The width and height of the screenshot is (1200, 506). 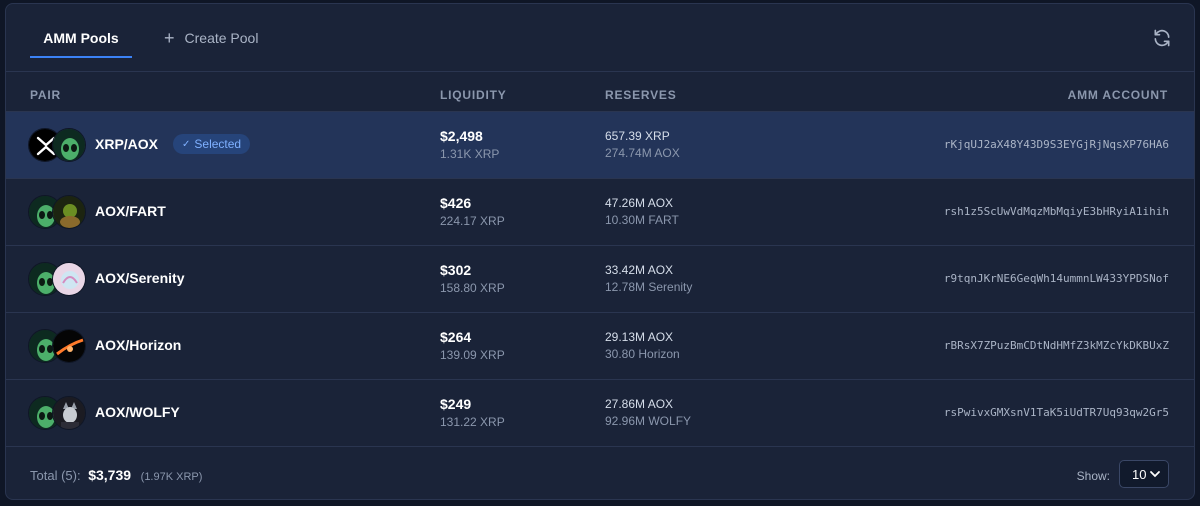 What do you see at coordinates (456, 270) in the screenshot?
I see `liquidity-usd: $302` at bounding box center [456, 270].